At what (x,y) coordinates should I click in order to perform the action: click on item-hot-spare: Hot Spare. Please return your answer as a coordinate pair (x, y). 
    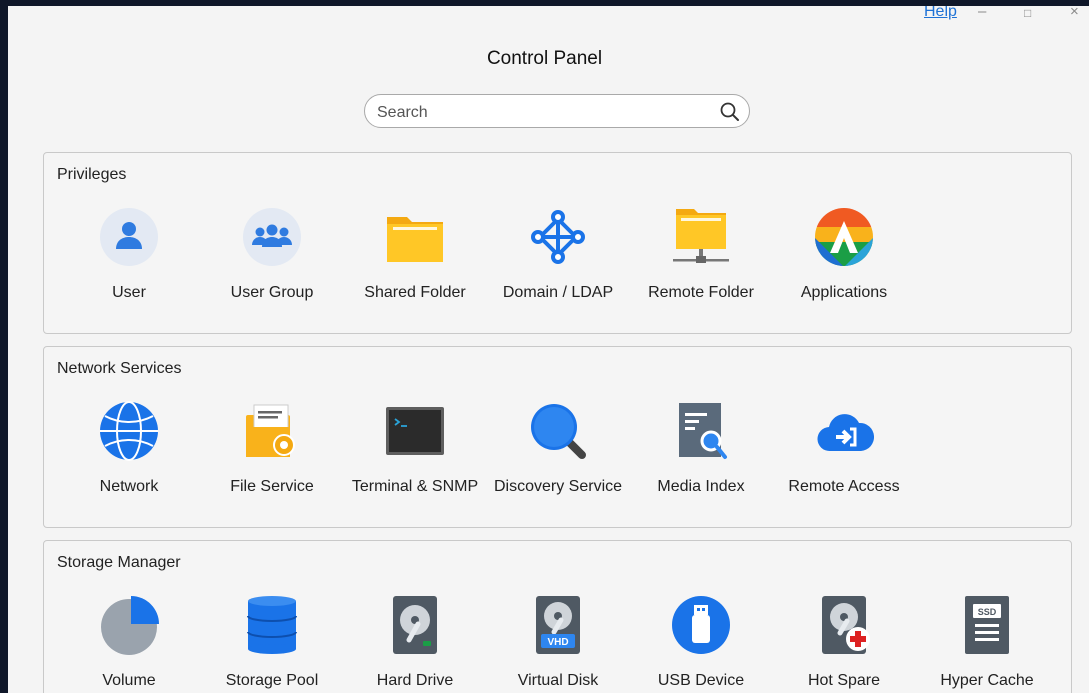
    Looking at the image, I should click on (844, 642).